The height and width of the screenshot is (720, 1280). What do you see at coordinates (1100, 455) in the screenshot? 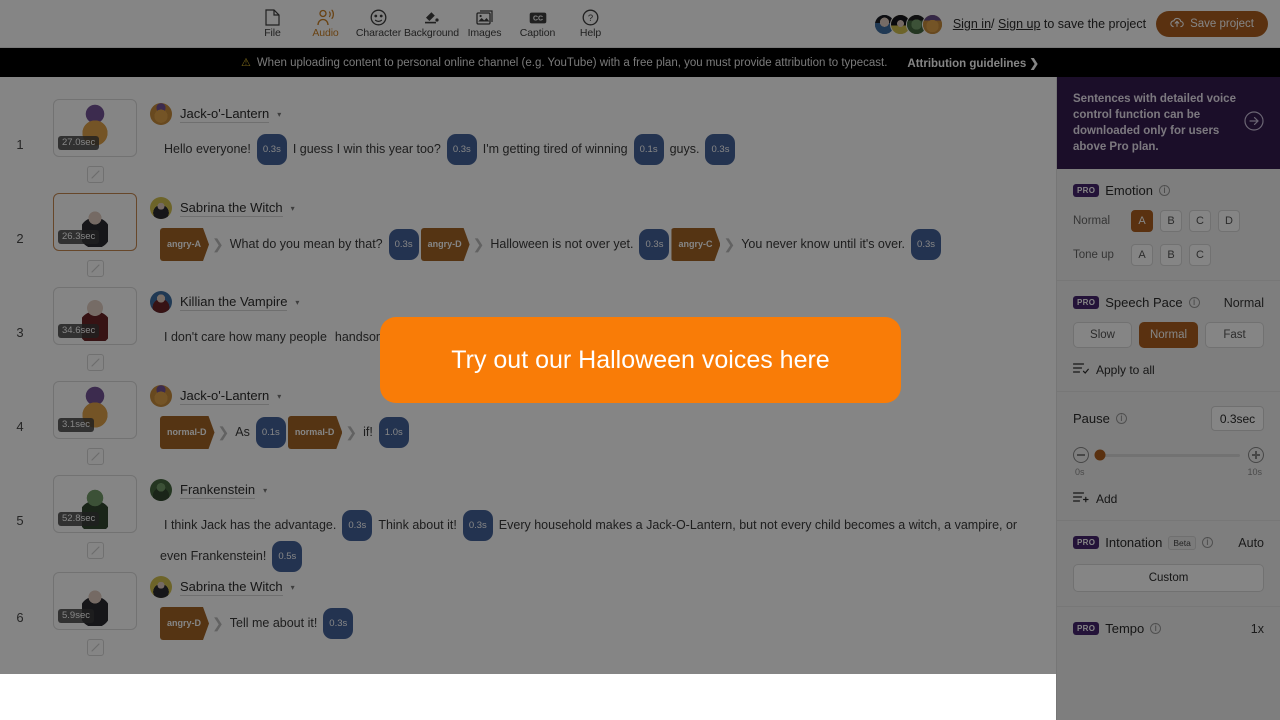
I see `pause-slider-knob` at bounding box center [1100, 455].